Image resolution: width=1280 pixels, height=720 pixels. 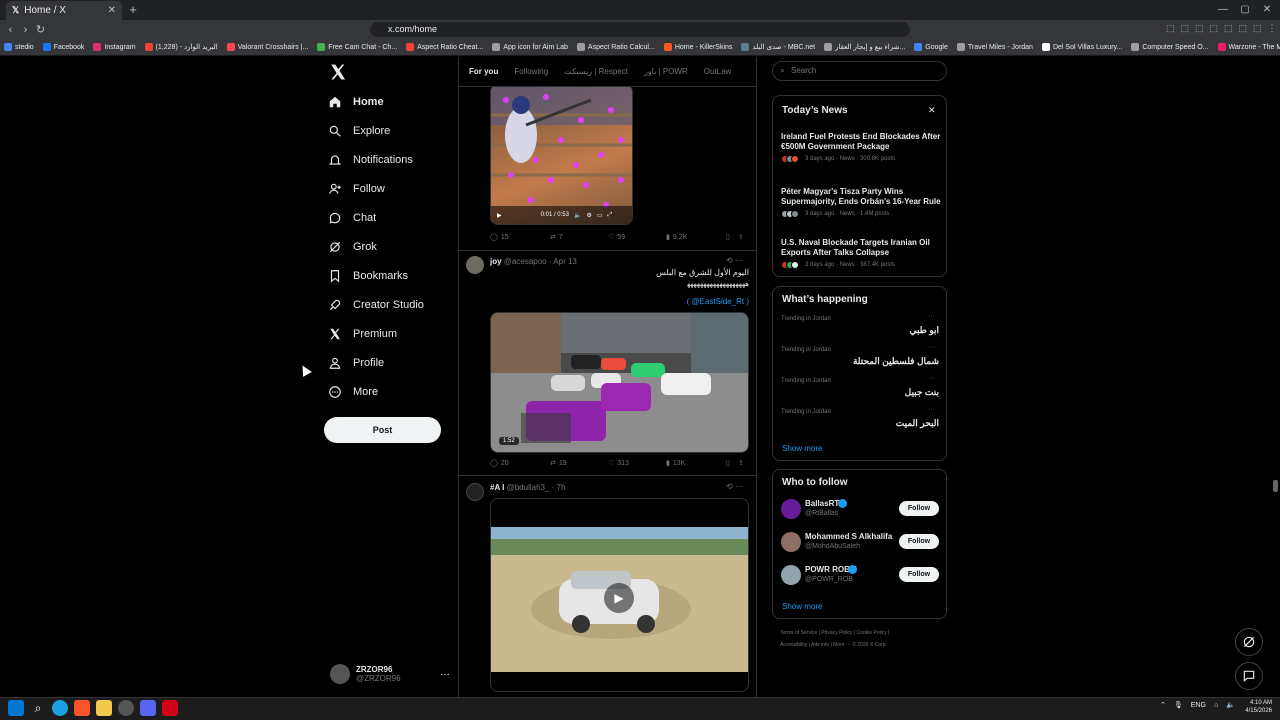 What do you see at coordinates (728, 463) in the screenshot?
I see `bookmark-tweet-icon: ▯` at bounding box center [728, 463].